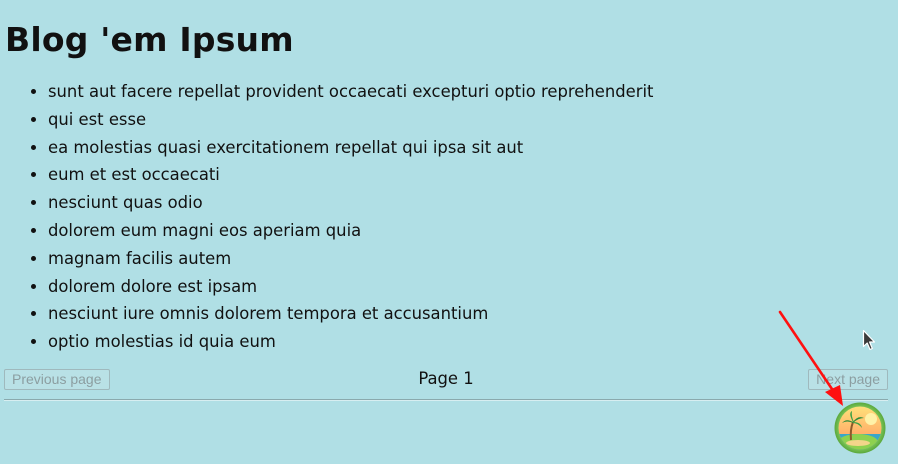  Describe the element at coordinates (869, 340) in the screenshot. I see `mouse-cursor-icon` at that location.